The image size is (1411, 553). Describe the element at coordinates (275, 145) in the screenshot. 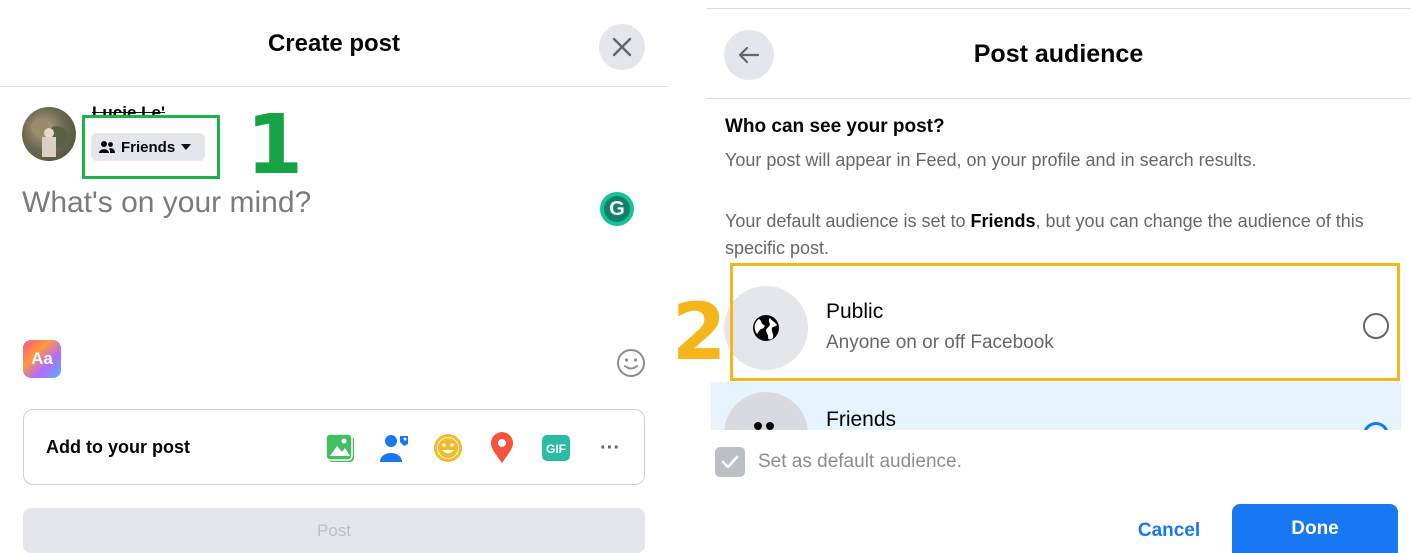

I see `annotation-number: 1` at that location.